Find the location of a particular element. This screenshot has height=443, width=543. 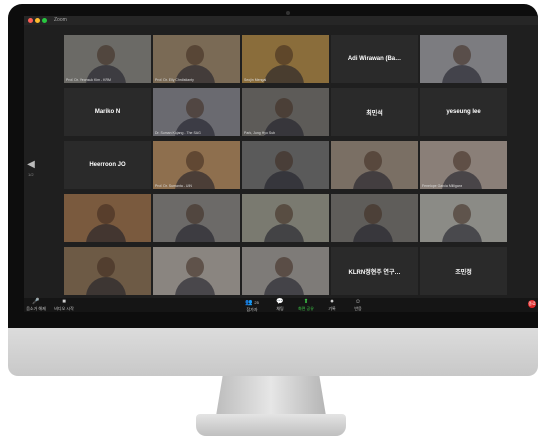

participant-tile: 조민정 is located at coordinates (463, 271).